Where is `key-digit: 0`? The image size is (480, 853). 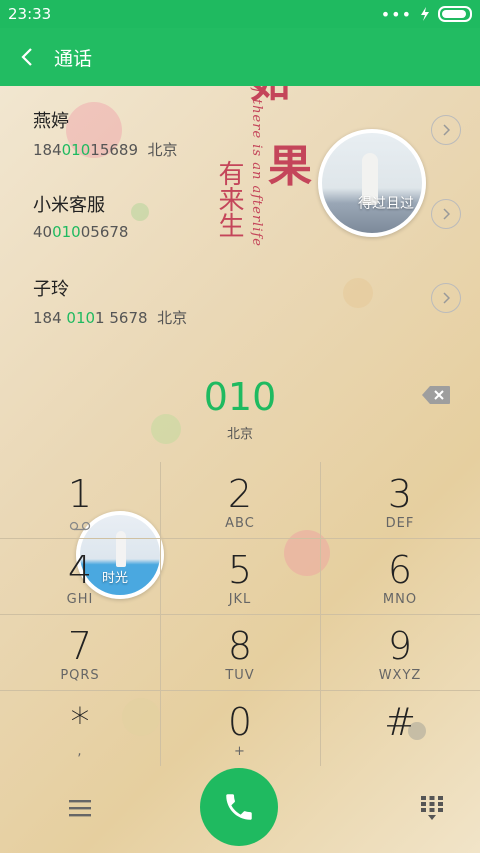
key-digit: 0 is located at coordinates (240, 722).